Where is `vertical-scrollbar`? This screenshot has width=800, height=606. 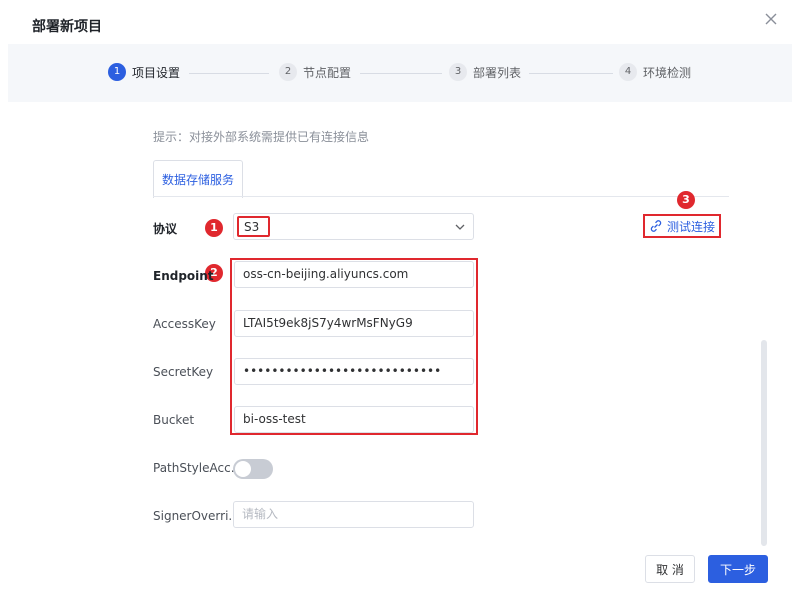 vertical-scrollbar is located at coordinates (764, 443).